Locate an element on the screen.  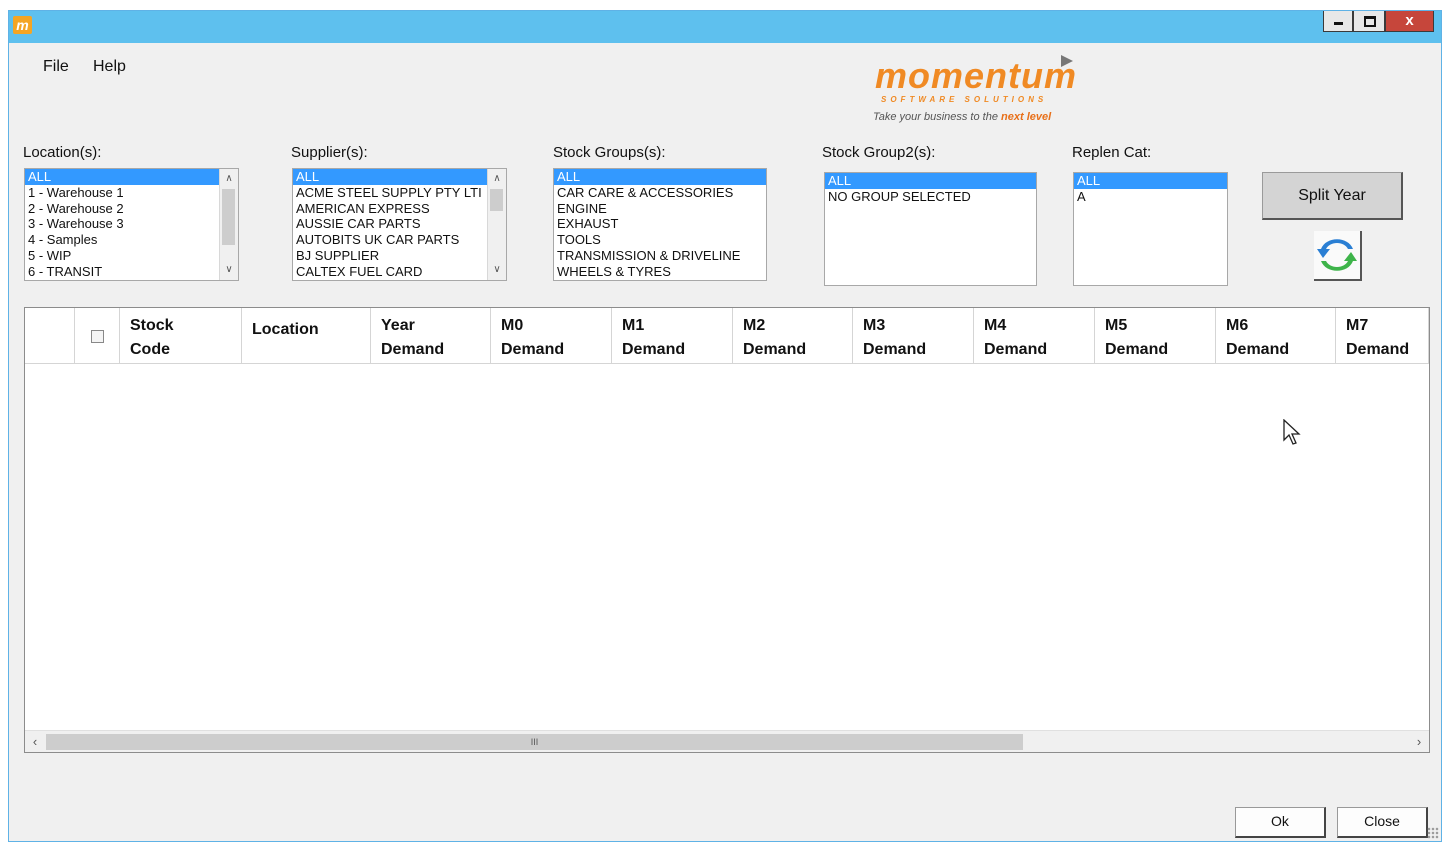
col-header-stock-code: Stock Code is located at coordinates (181, 336).